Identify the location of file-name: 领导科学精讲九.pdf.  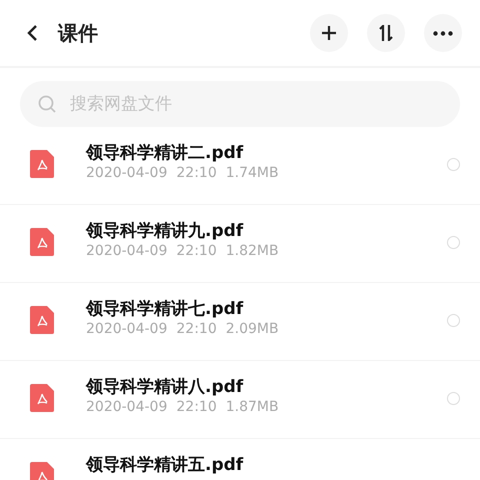
(165, 231).